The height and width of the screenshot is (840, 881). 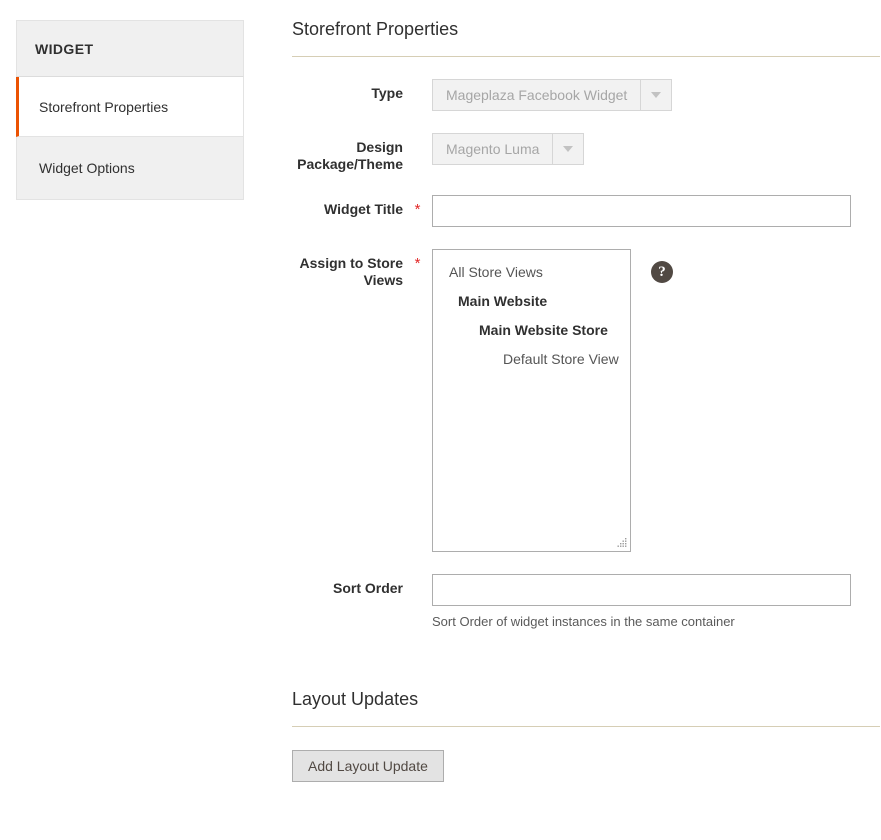 I want to click on layout-updates-title: Layout Updates, so click(x=355, y=699).